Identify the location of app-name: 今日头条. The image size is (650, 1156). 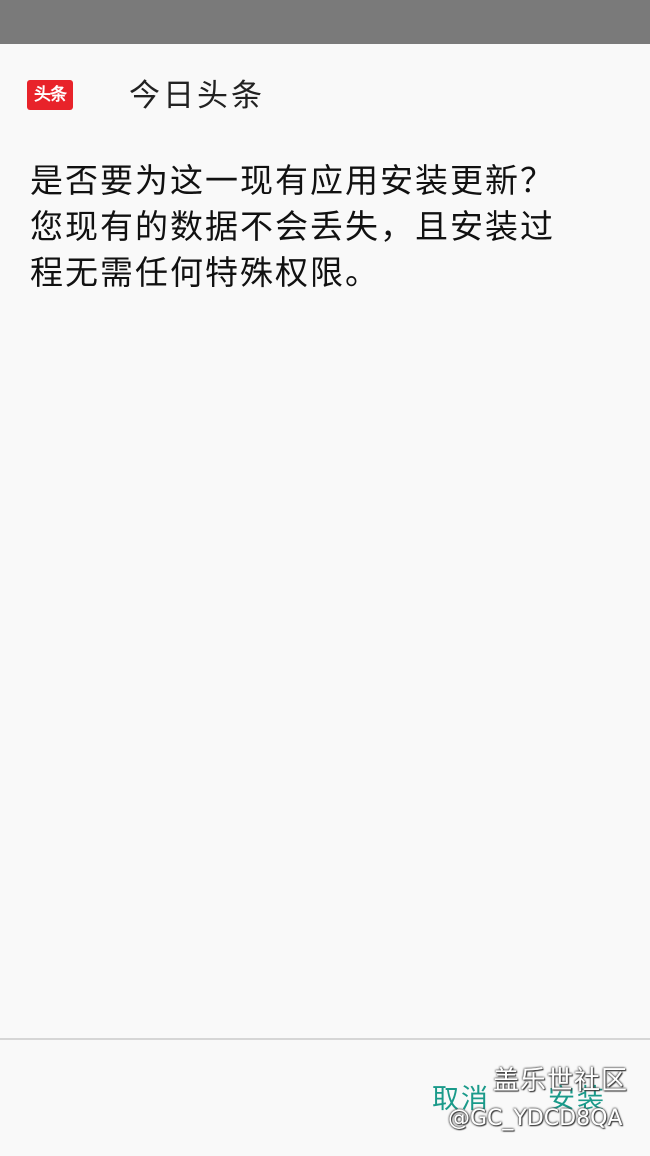
(197, 96).